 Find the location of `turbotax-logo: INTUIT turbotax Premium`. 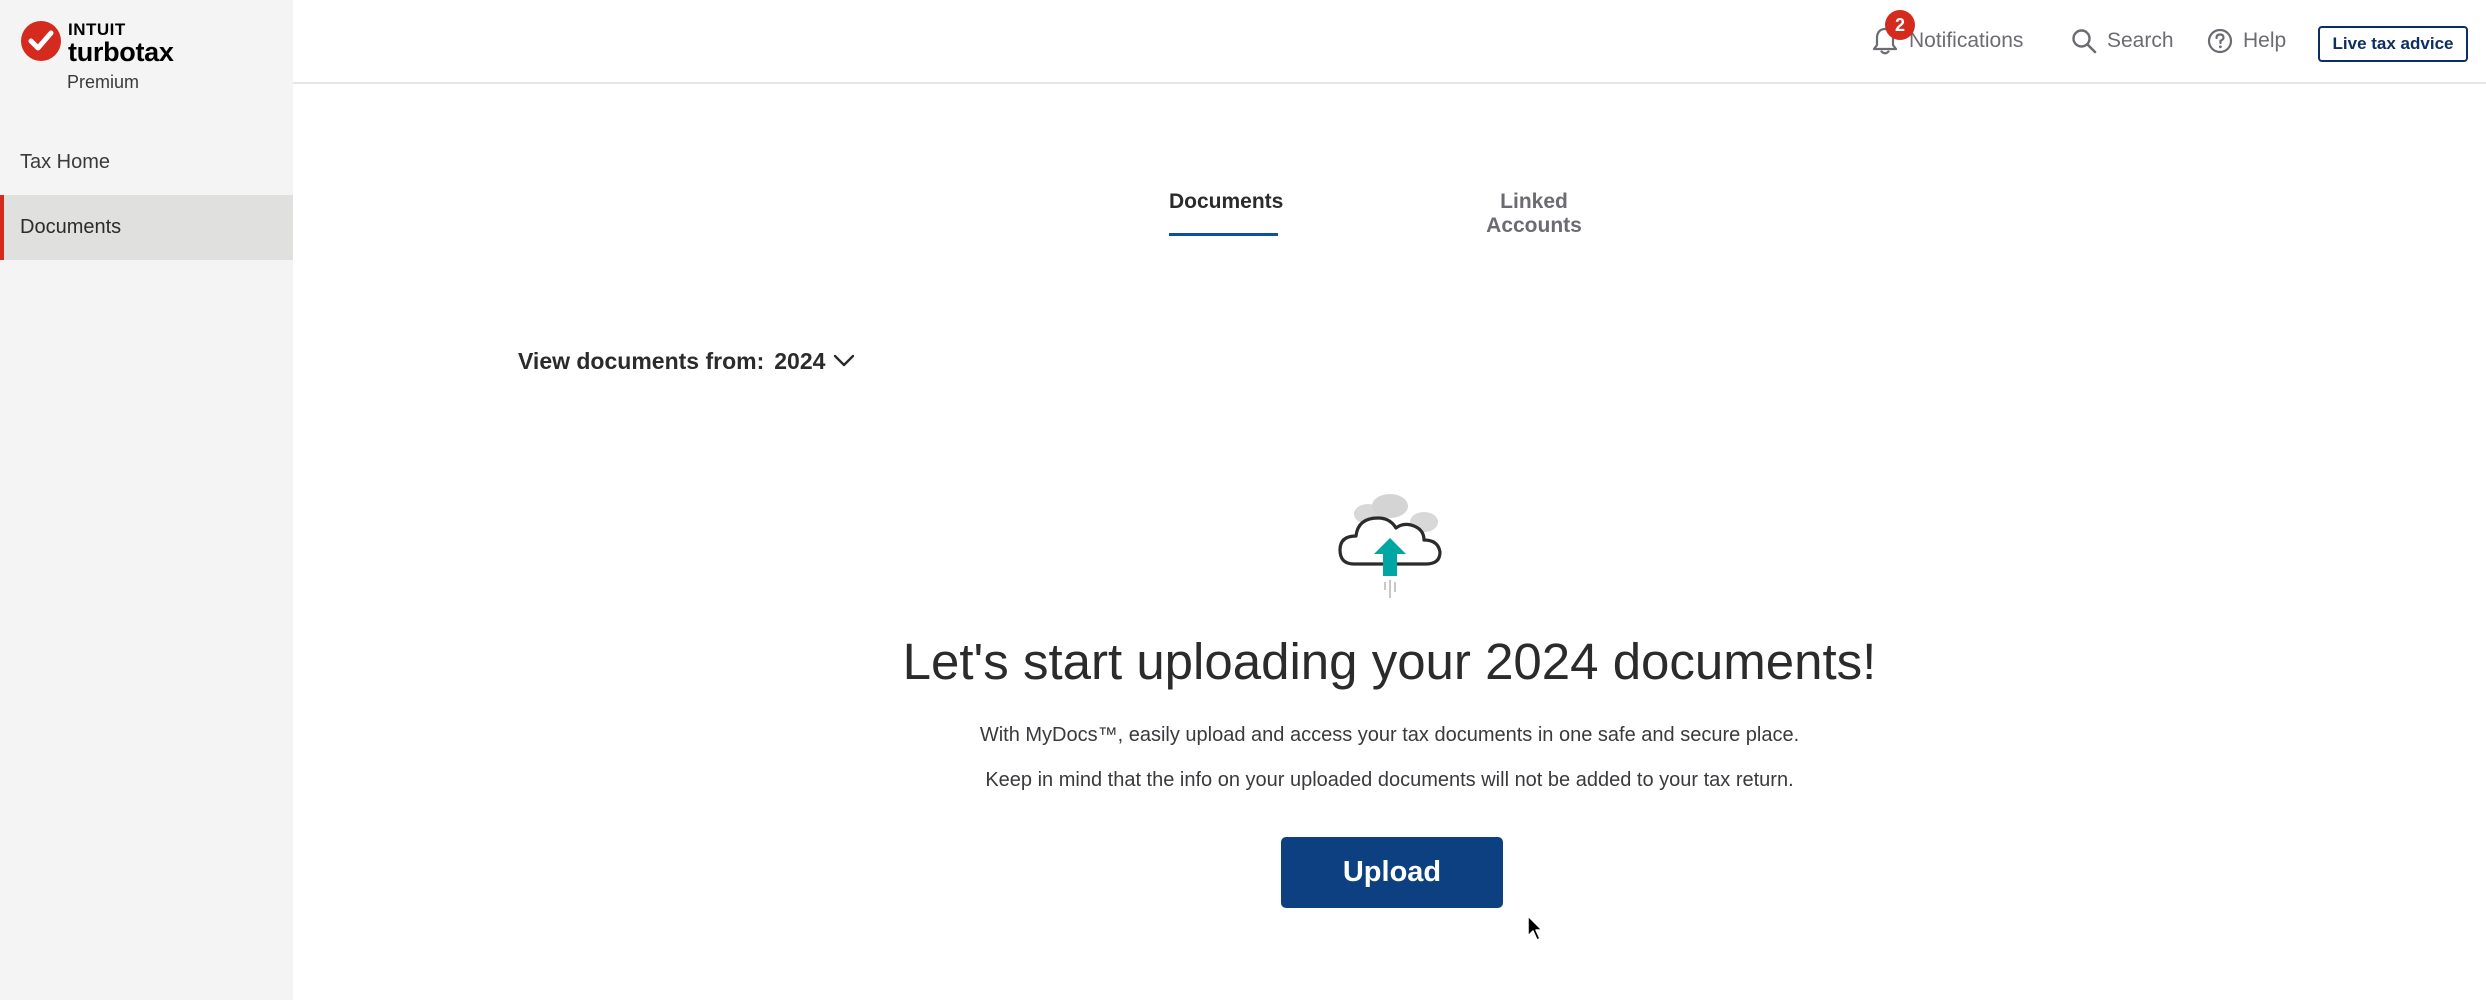

turbotax-logo: INTUIT turbotax Premium is located at coordinates (150, 60).